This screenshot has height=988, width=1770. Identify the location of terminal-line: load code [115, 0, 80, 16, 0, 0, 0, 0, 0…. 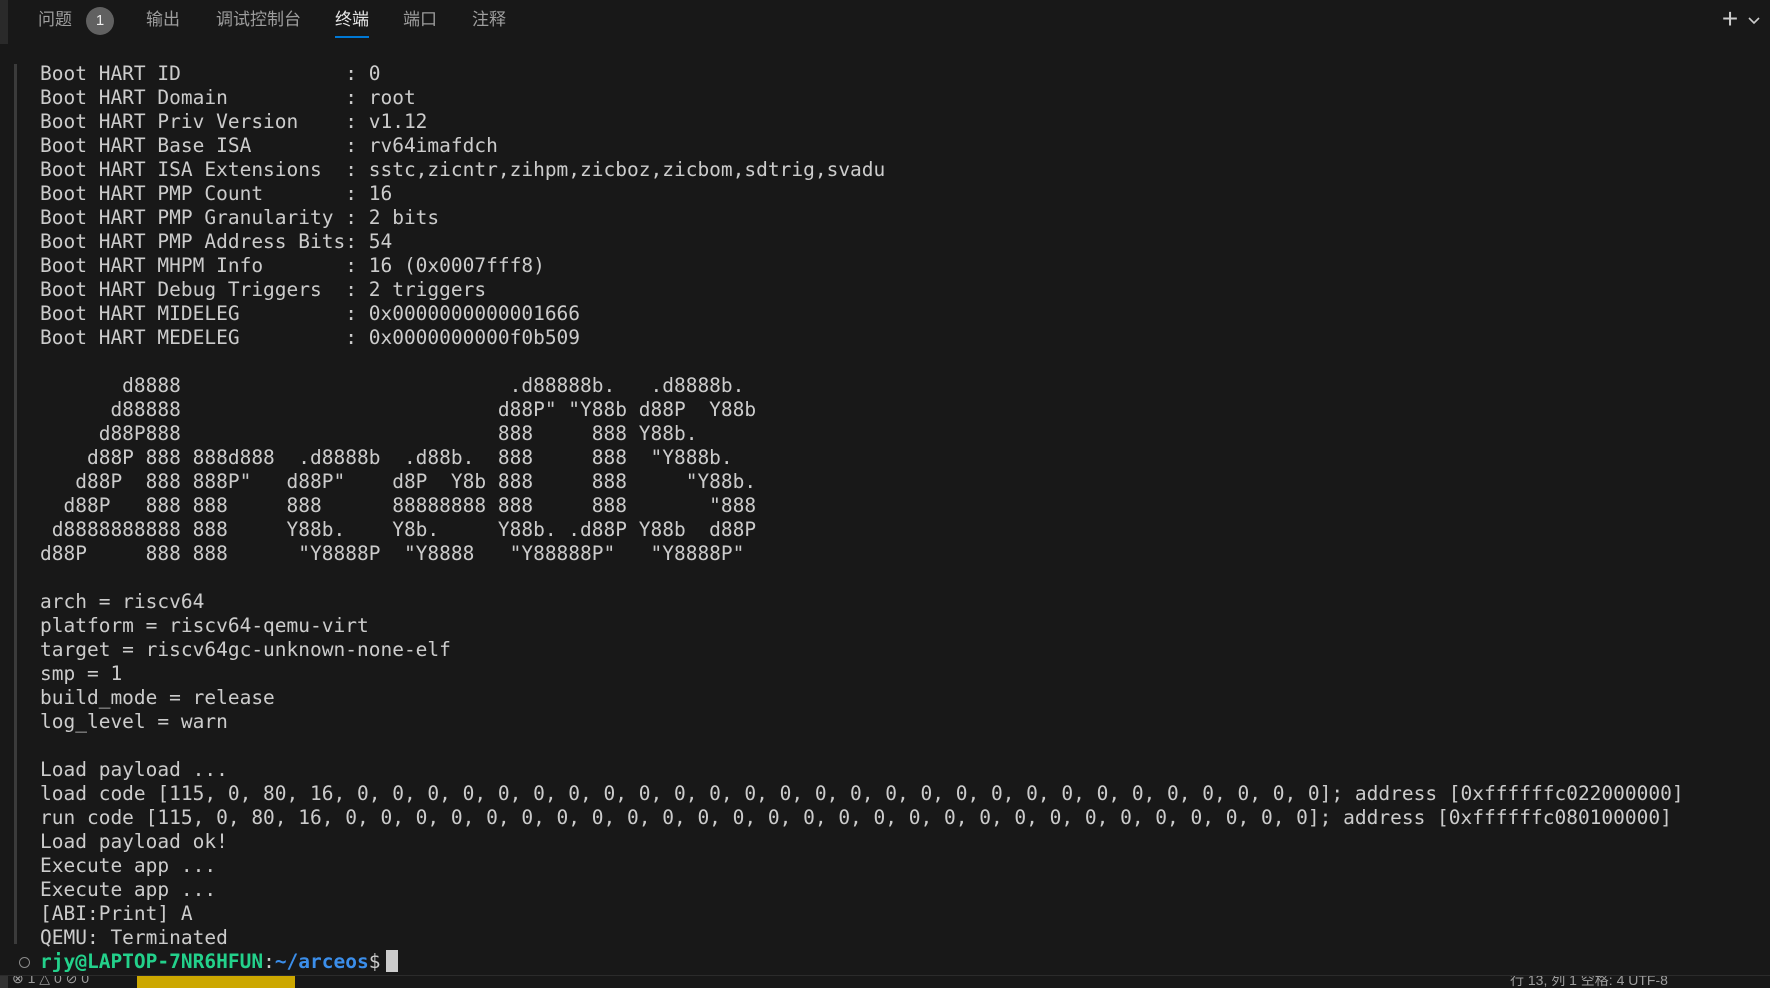
(862, 793).